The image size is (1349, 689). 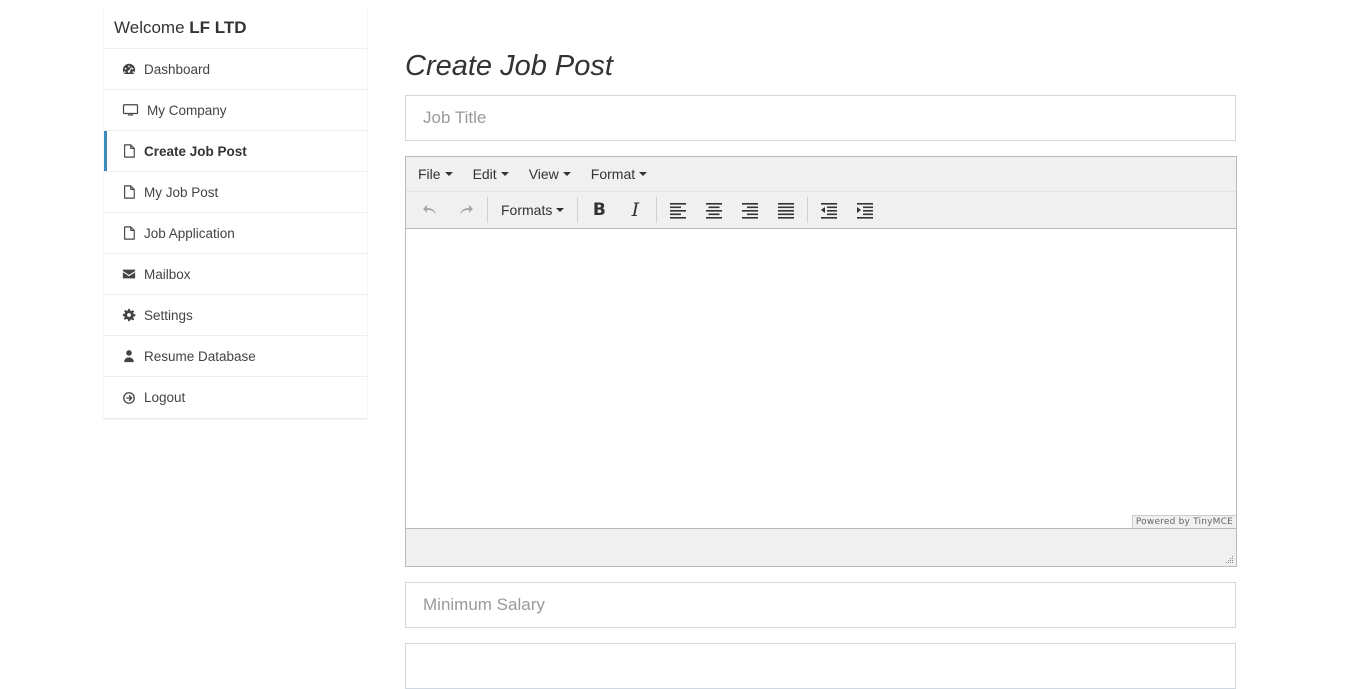 I want to click on sidebar-item-label: Create Job Post, so click(x=195, y=151).